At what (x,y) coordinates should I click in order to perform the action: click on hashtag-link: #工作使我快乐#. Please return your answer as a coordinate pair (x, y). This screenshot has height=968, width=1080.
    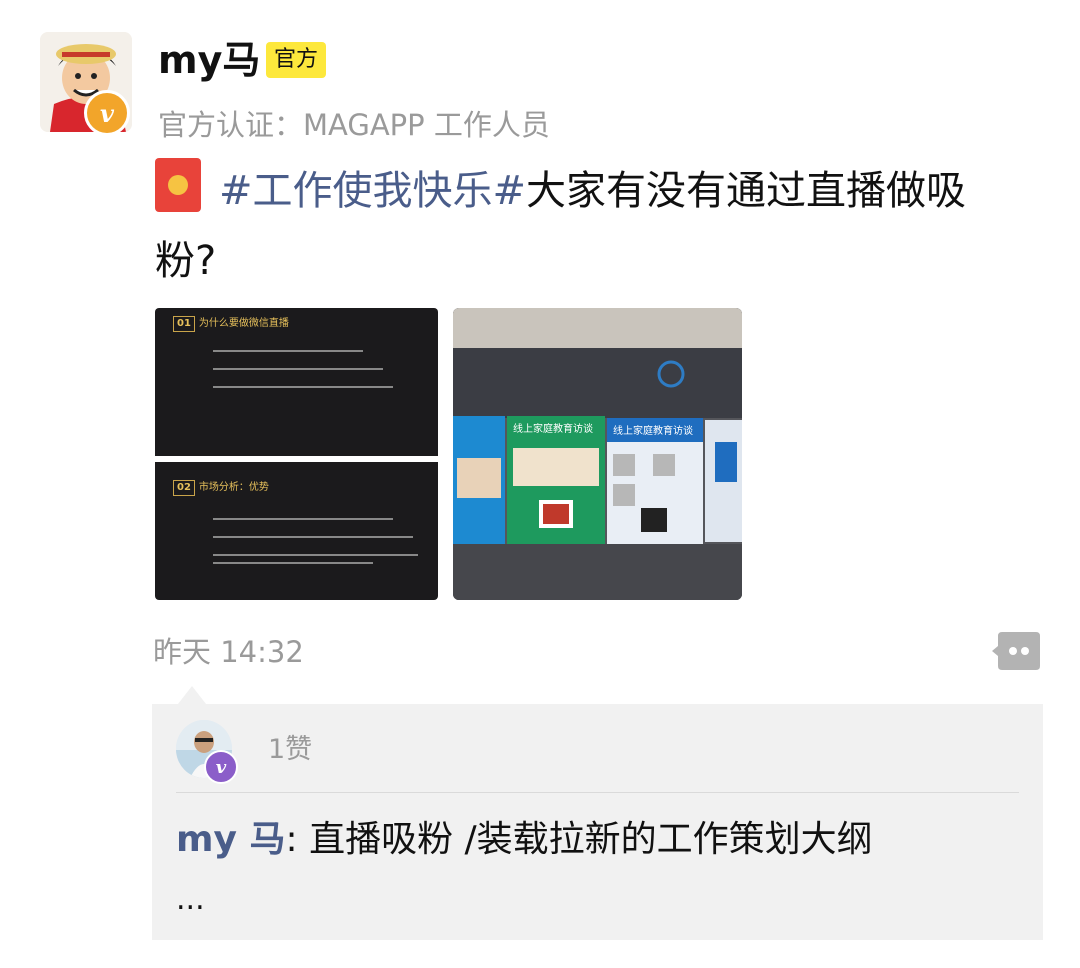
    Looking at the image, I should click on (372, 191).